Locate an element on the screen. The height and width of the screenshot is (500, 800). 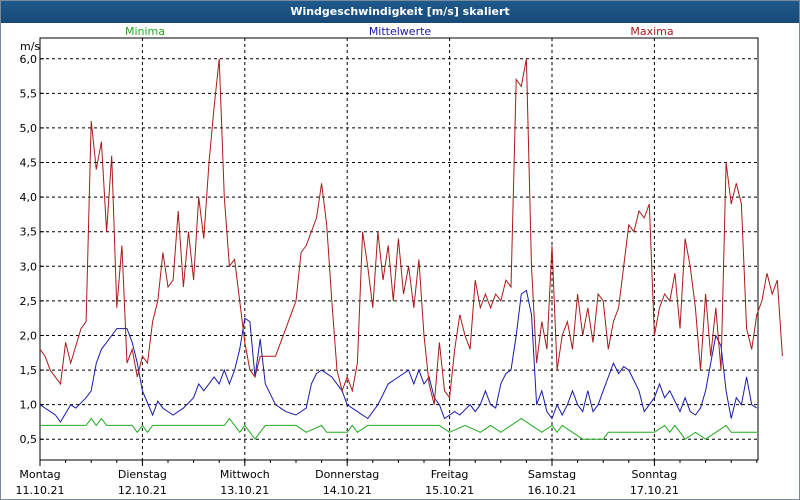
y-axis-label: m/s is located at coordinates (30, 46).